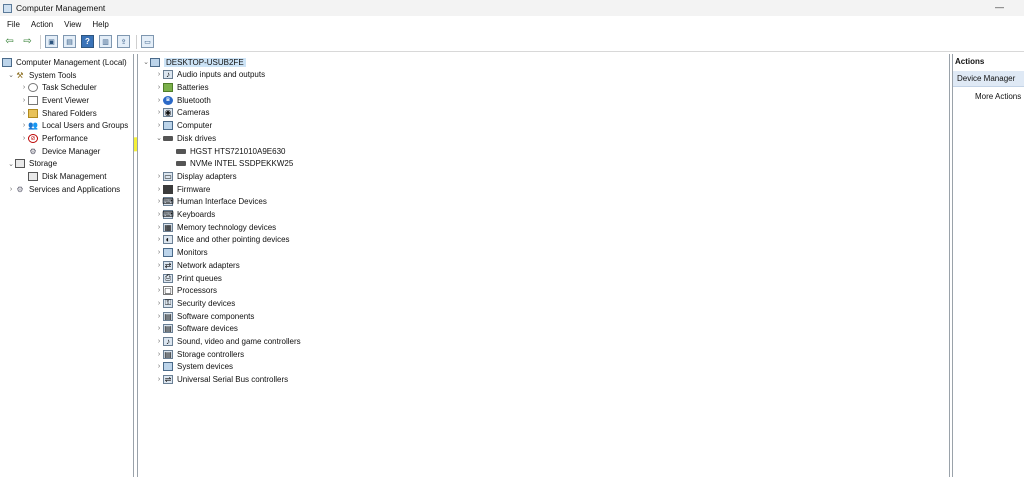 The height and width of the screenshot is (477, 1024). I want to click on tree-item-services-and-applications: › ⚙ Services and Applications, so click(63, 189).